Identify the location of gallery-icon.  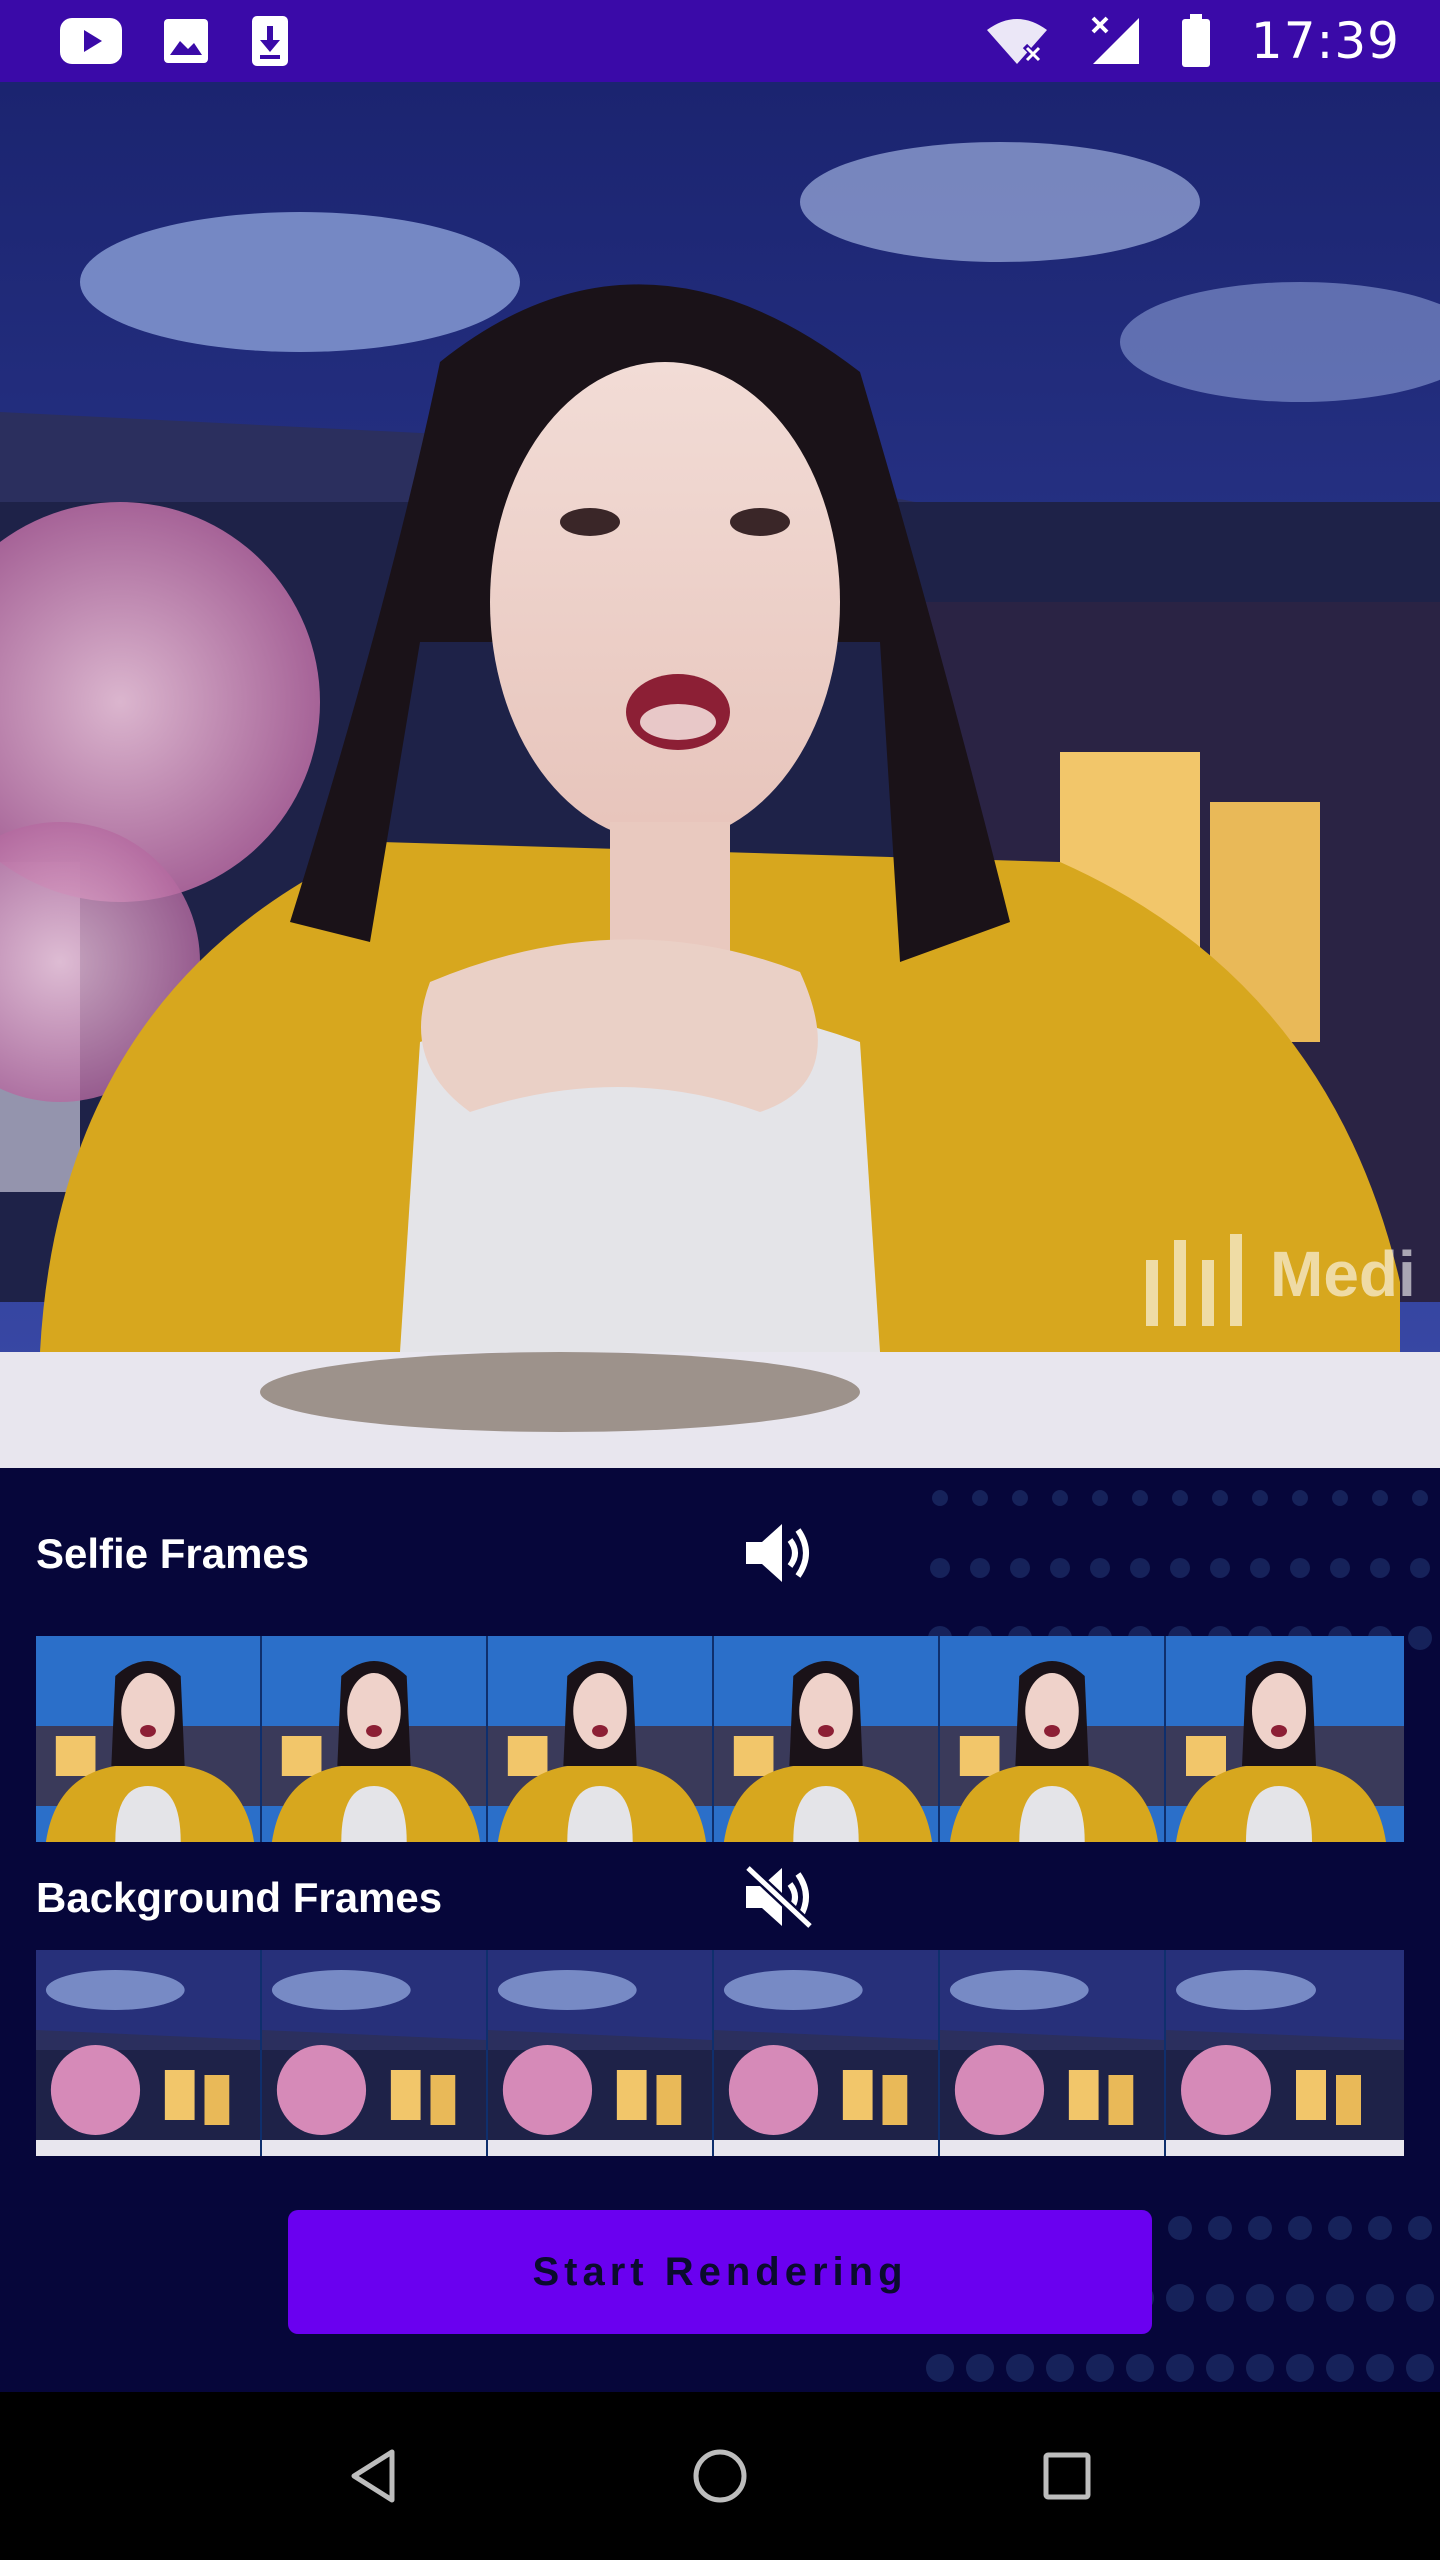
(186, 41).